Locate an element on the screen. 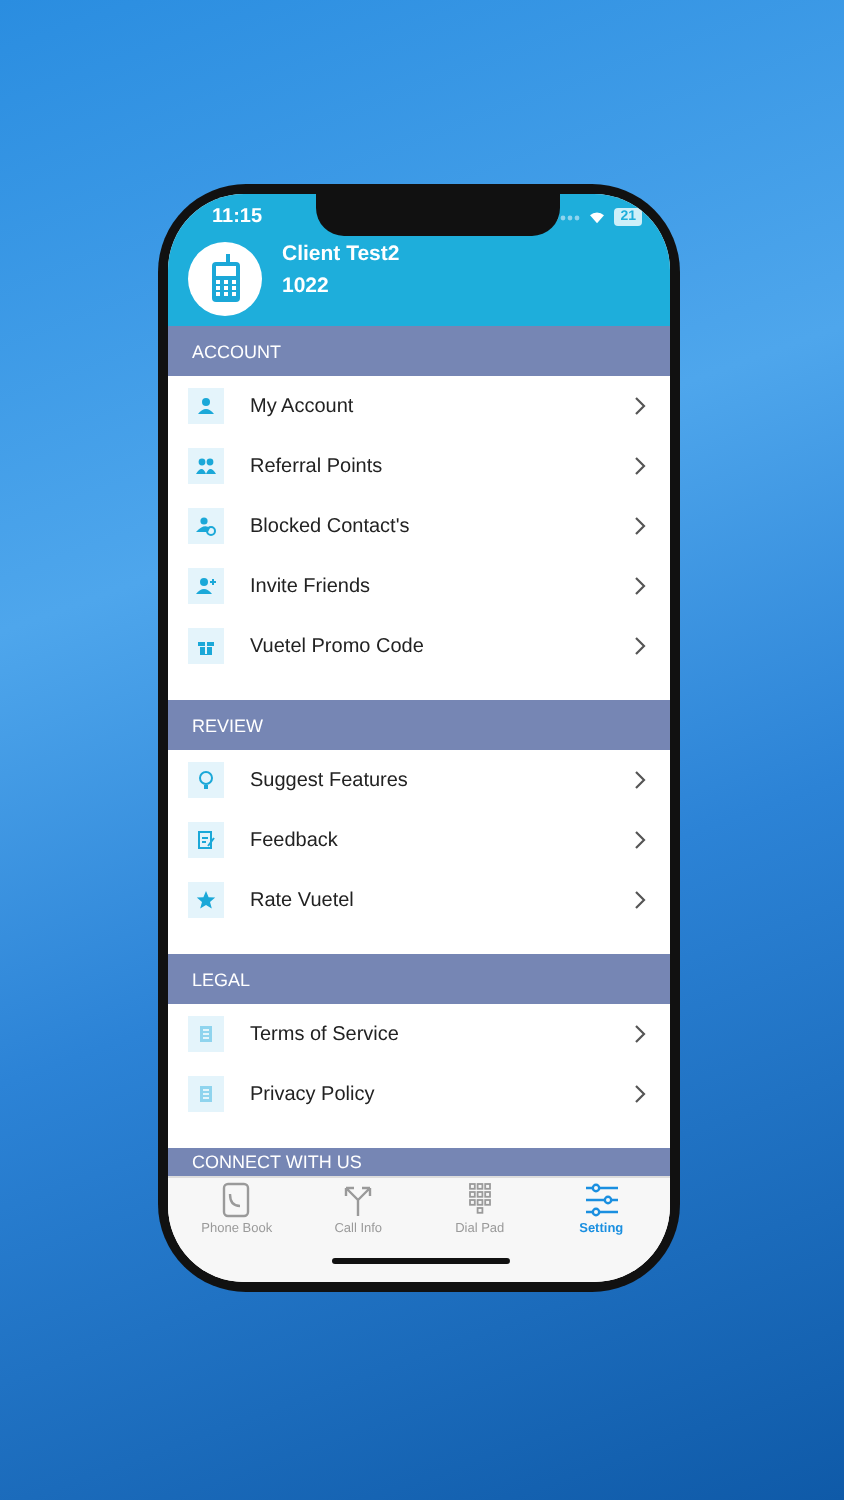 This screenshot has height=1500, width=844. settings-row: Rate Vuetel is located at coordinates (419, 900).